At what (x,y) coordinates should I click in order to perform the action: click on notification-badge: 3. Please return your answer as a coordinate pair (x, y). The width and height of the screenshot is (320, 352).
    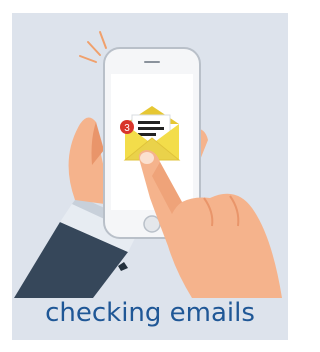
    Looking at the image, I should click on (127, 127).